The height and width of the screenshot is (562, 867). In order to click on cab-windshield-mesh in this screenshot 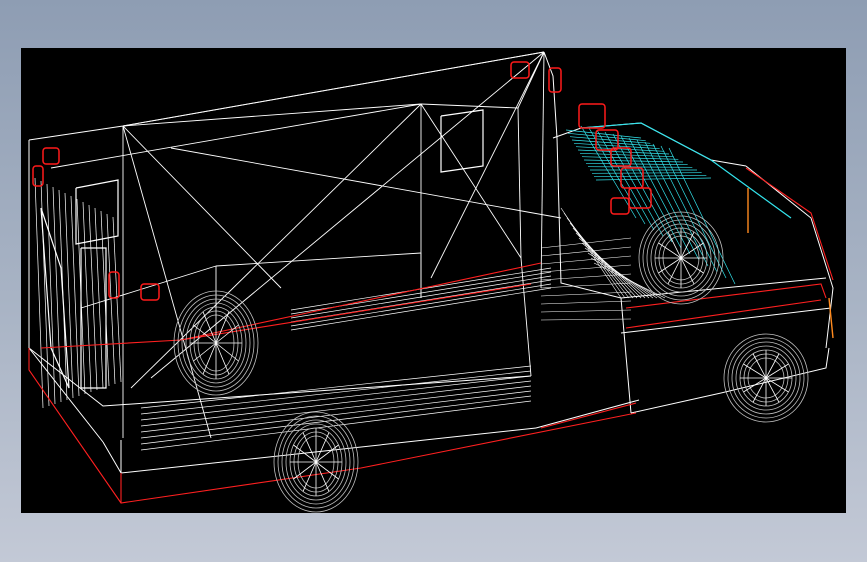, I will do `click(699, 230)`.